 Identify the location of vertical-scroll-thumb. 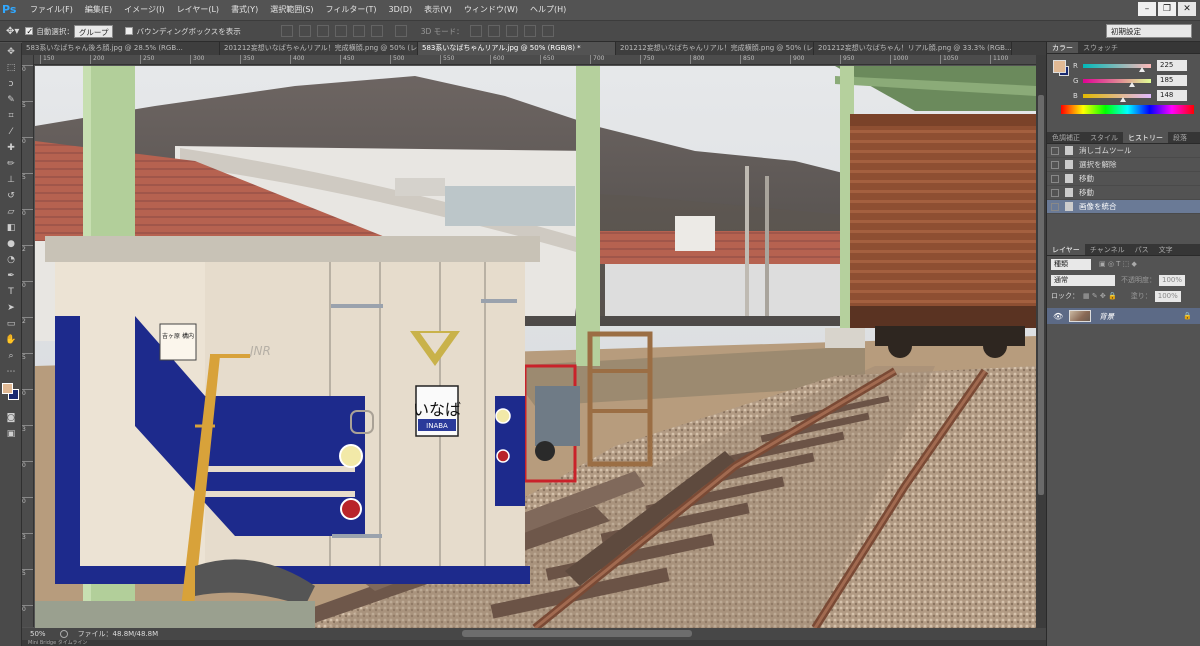
(1041, 295).